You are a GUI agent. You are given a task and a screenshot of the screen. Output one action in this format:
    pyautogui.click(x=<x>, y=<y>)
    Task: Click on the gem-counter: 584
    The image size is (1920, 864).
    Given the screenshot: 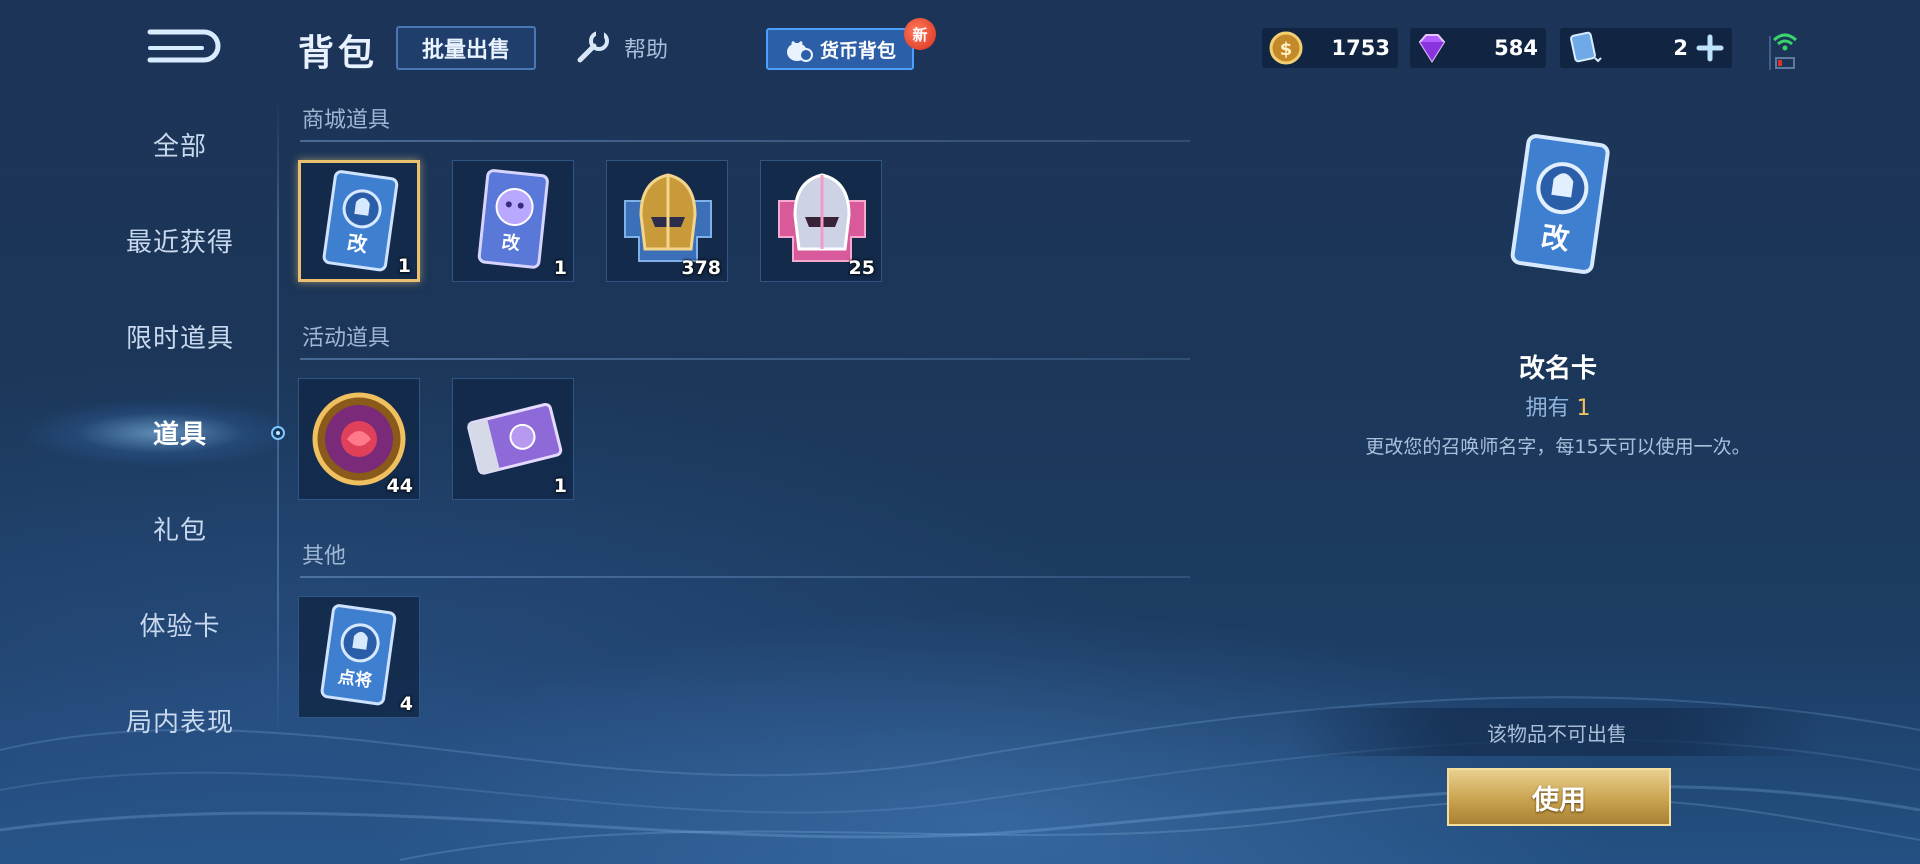 What is the action you would take?
    pyautogui.click(x=1478, y=48)
    